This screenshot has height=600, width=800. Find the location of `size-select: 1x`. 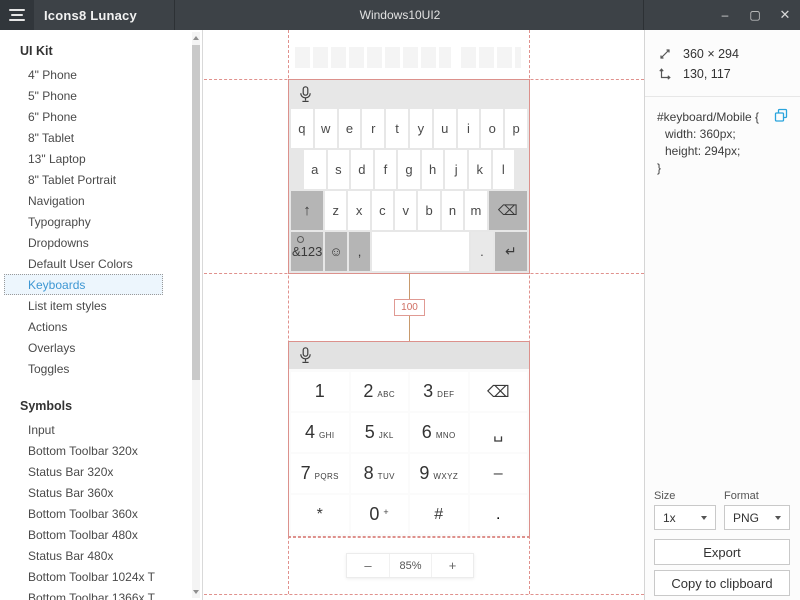

size-select: 1x is located at coordinates (685, 517).